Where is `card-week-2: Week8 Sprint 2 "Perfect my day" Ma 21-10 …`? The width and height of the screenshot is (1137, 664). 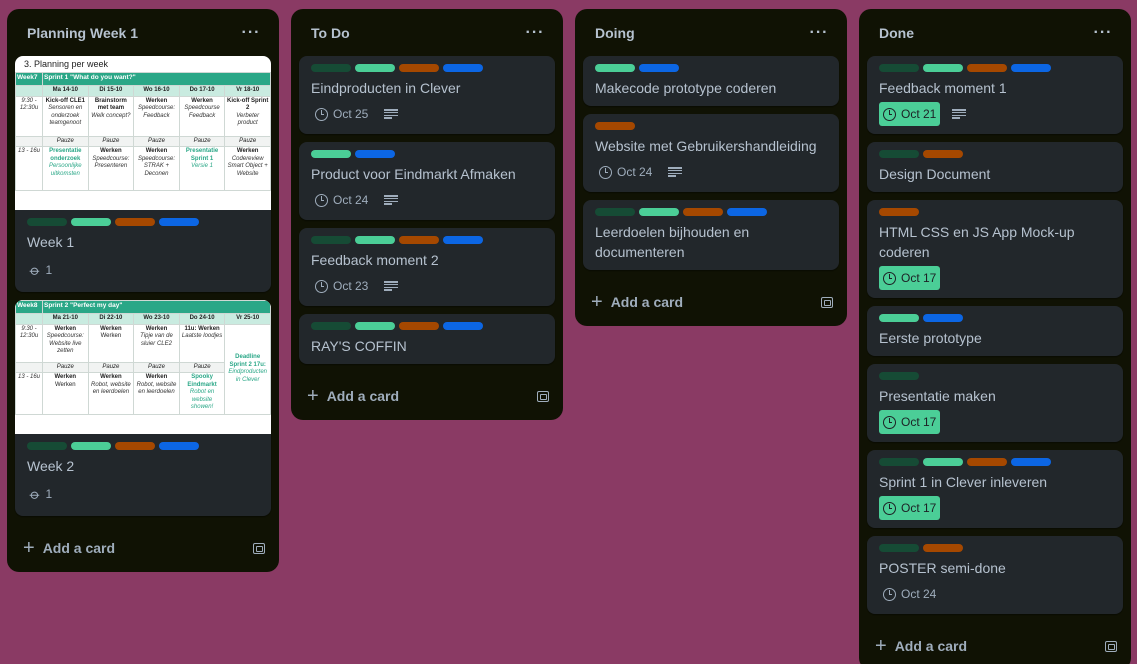 card-week-2: Week8 Sprint 2 "Perfect my day" Ma 21-10 … is located at coordinates (143, 408).